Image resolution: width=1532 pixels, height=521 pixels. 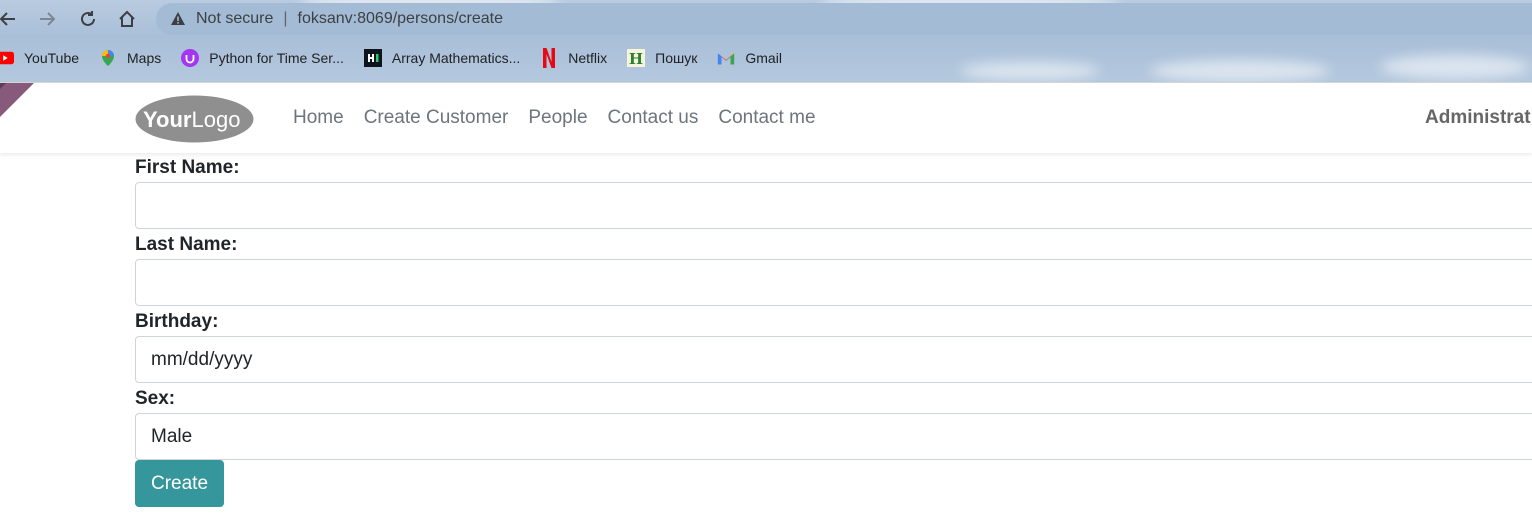 I want to click on forward-button, so click(x=47, y=19).